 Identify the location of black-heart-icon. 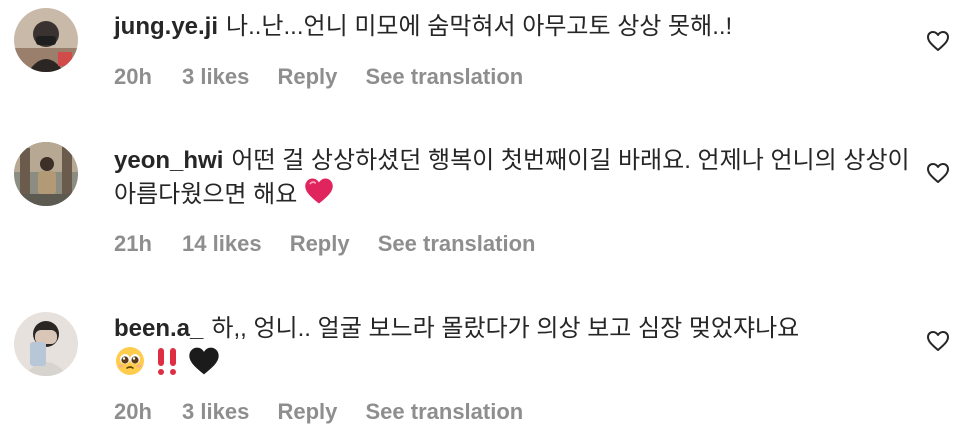
(204, 365).